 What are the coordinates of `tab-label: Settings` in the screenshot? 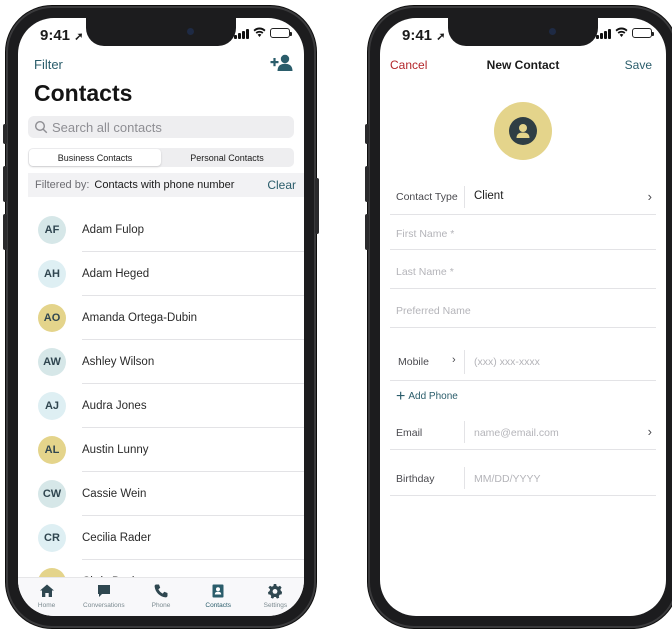 It's located at (275, 605).